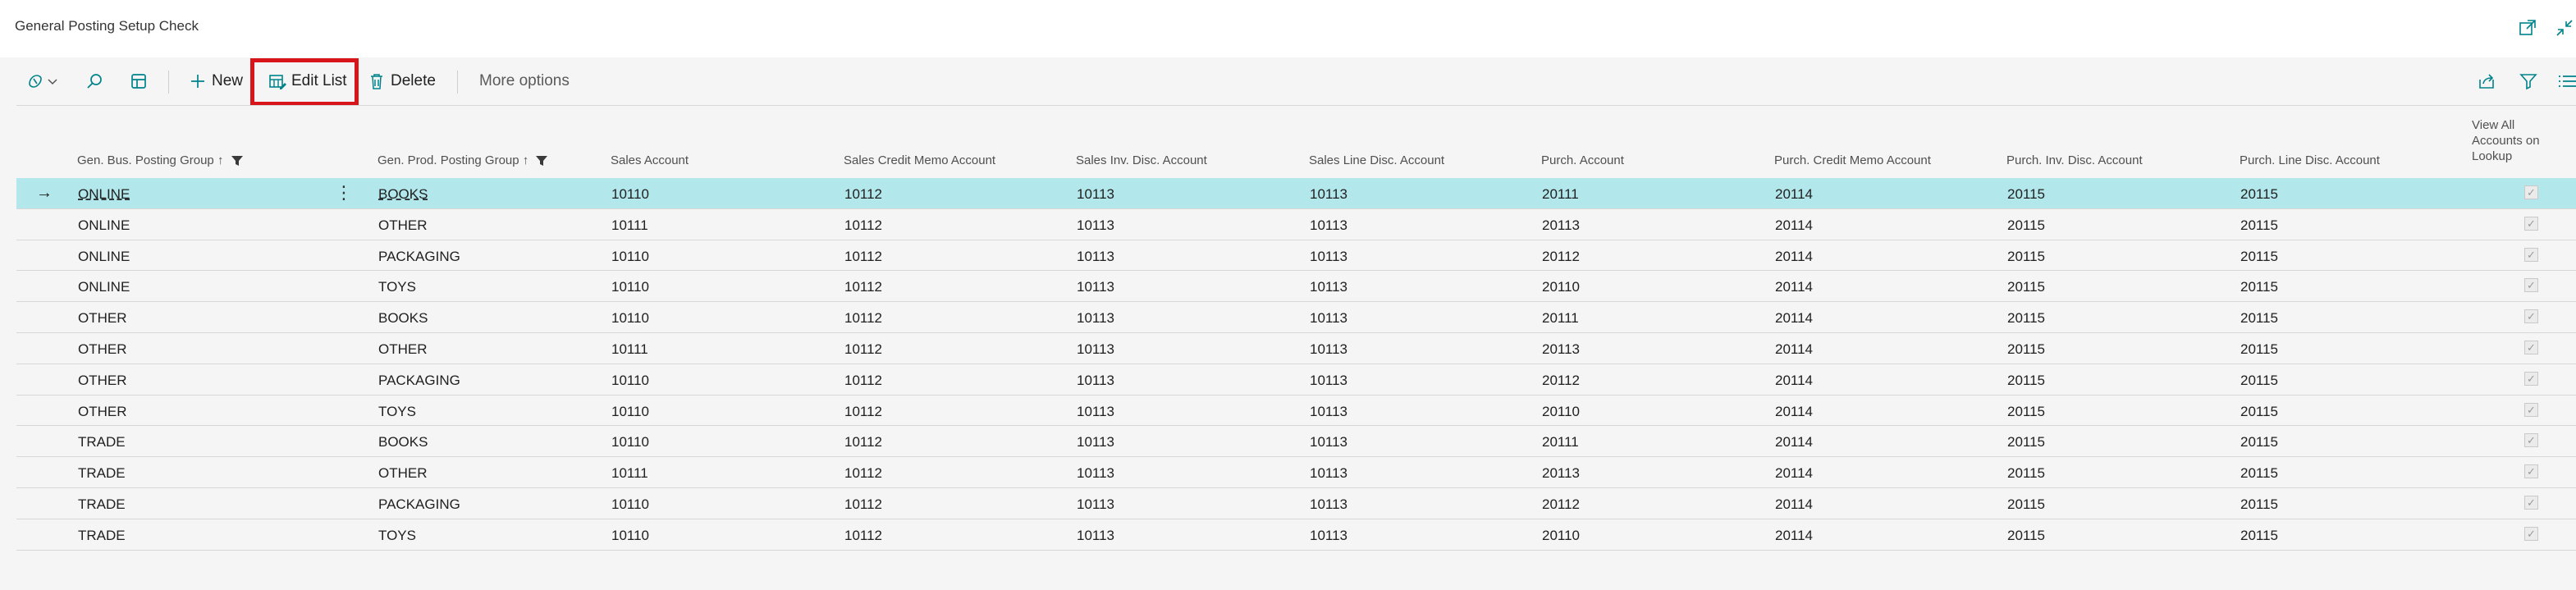 The image size is (2576, 590). I want to click on table-cell: 20110, so click(1561, 536).